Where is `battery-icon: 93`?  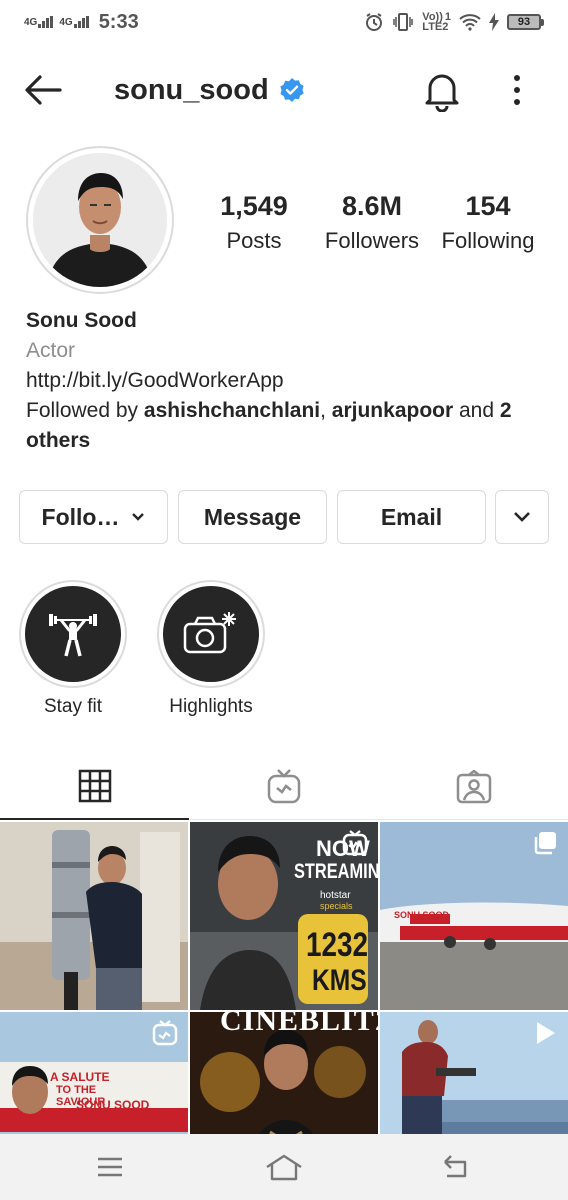 battery-icon: 93 is located at coordinates (525, 22).